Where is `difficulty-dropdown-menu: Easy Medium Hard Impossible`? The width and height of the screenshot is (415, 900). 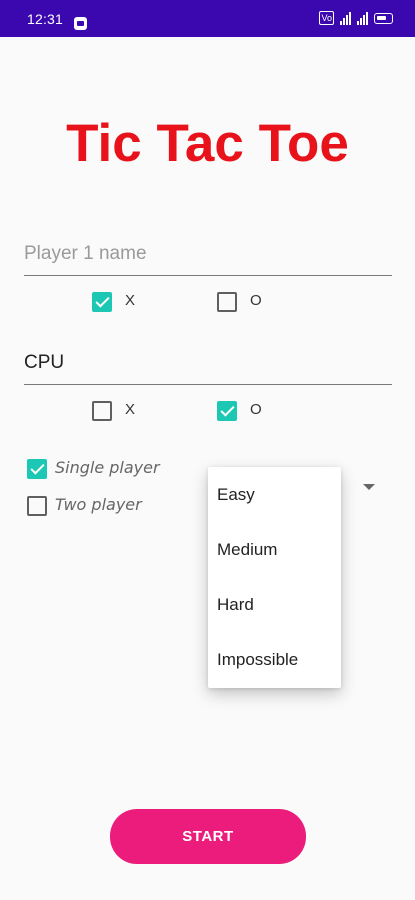
difficulty-dropdown-menu: Easy Medium Hard Impossible is located at coordinates (274, 577).